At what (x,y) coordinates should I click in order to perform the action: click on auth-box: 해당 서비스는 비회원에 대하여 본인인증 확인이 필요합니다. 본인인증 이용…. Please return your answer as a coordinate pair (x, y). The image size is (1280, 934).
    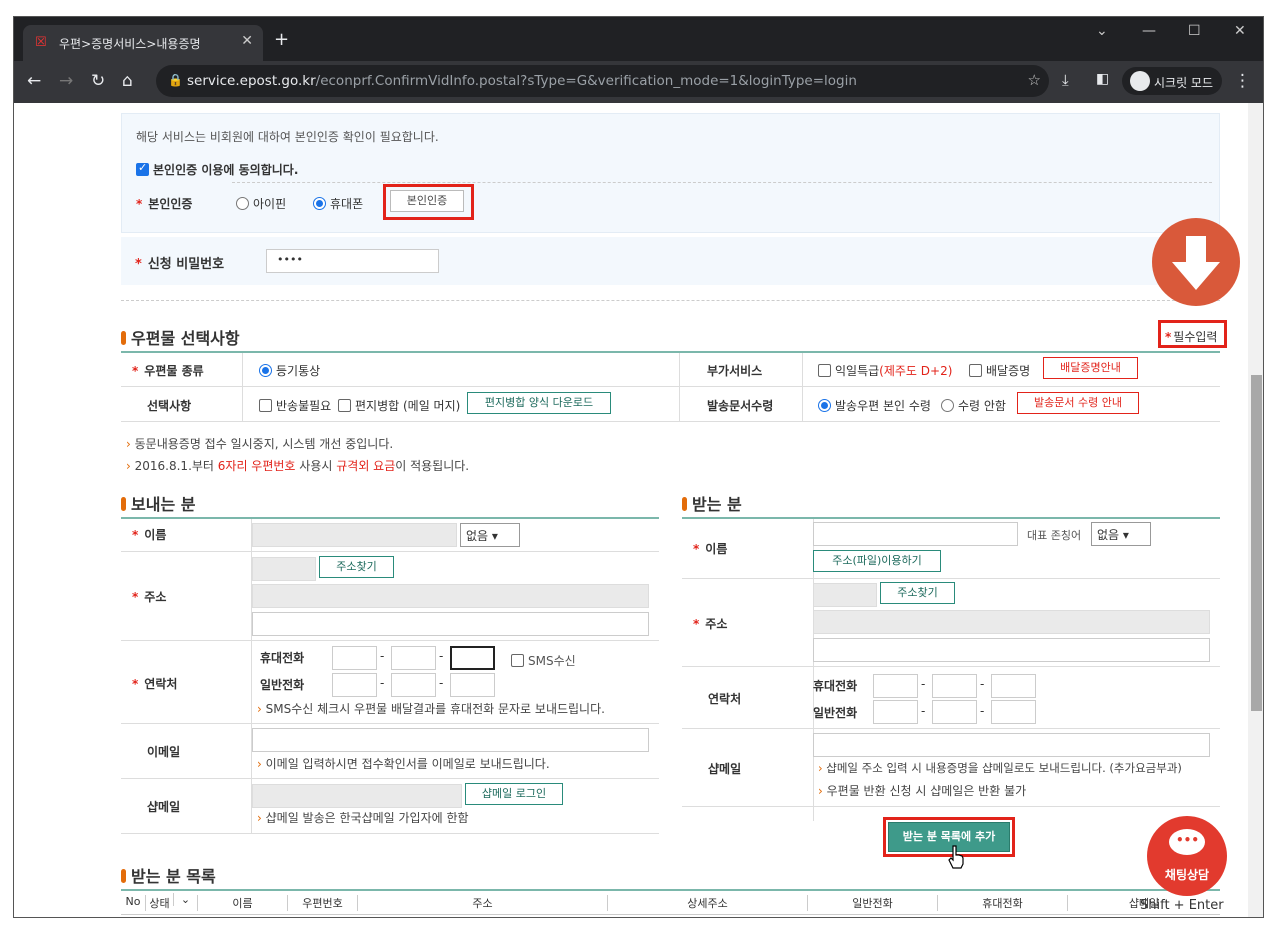
    Looking at the image, I should click on (670, 173).